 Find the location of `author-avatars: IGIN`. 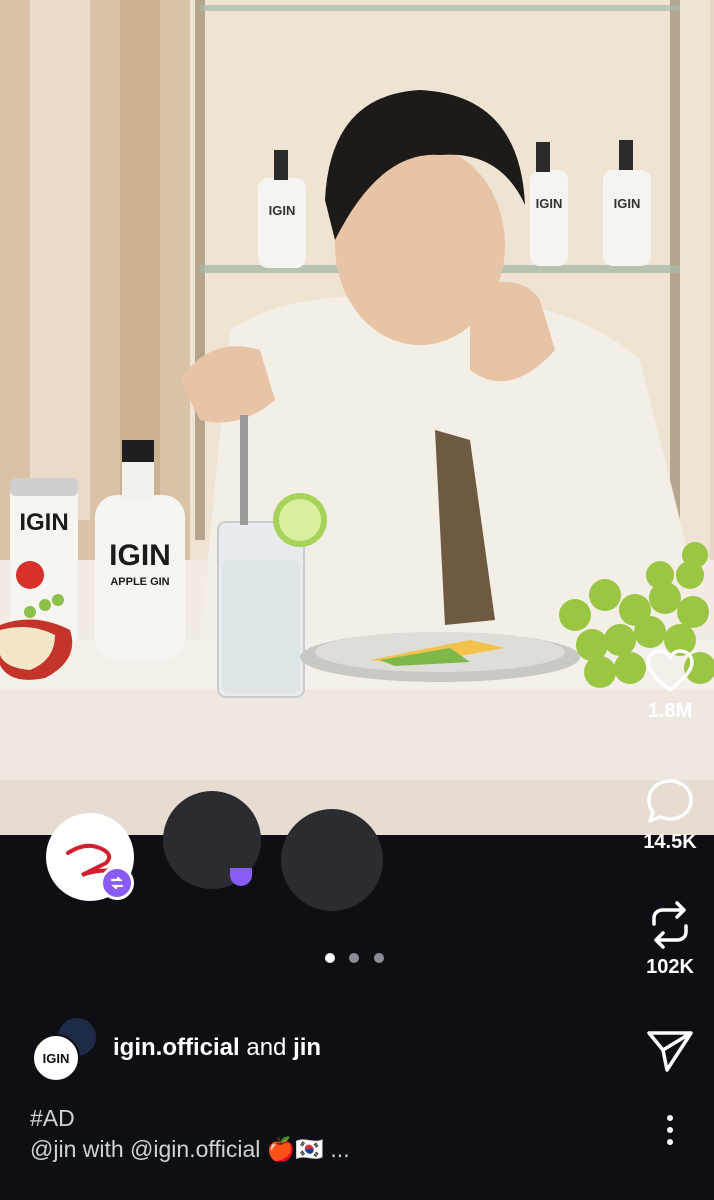

author-avatars: IGIN is located at coordinates (67, 1049).